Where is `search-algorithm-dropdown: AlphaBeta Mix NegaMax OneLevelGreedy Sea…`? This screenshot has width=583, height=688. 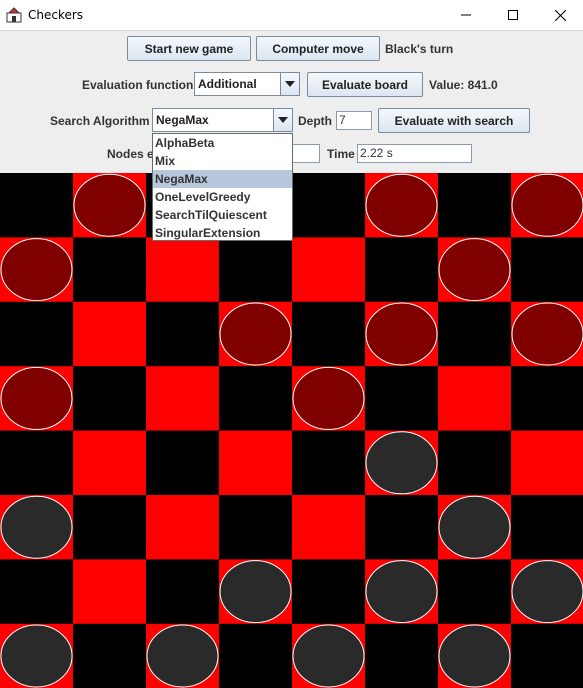
search-algorithm-dropdown: AlphaBeta Mix NegaMax OneLevelGreedy Sea… is located at coordinates (222, 187).